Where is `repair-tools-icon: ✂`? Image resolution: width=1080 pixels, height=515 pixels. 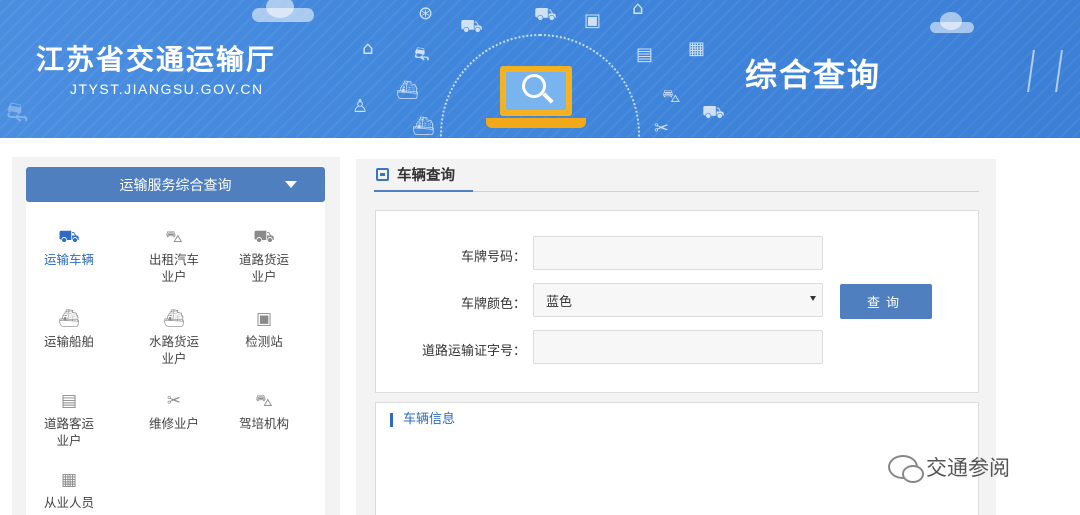 repair-tools-icon: ✂ is located at coordinates (174, 401).